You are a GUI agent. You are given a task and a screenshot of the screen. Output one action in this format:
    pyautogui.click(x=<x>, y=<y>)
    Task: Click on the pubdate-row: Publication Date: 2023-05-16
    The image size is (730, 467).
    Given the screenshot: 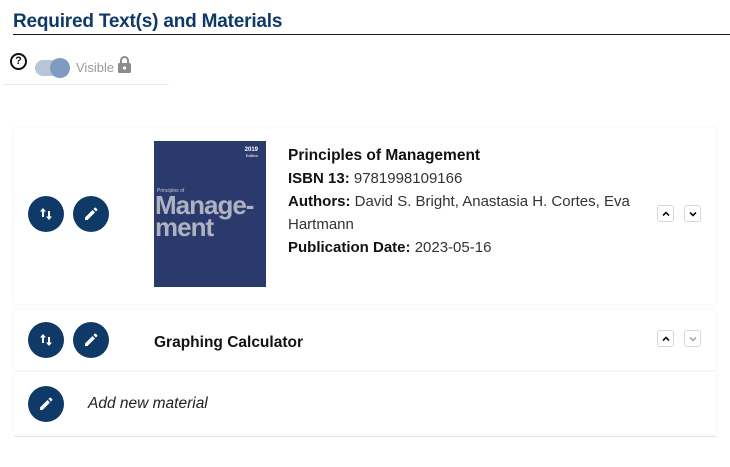 What is the action you would take?
    pyautogui.click(x=460, y=247)
    